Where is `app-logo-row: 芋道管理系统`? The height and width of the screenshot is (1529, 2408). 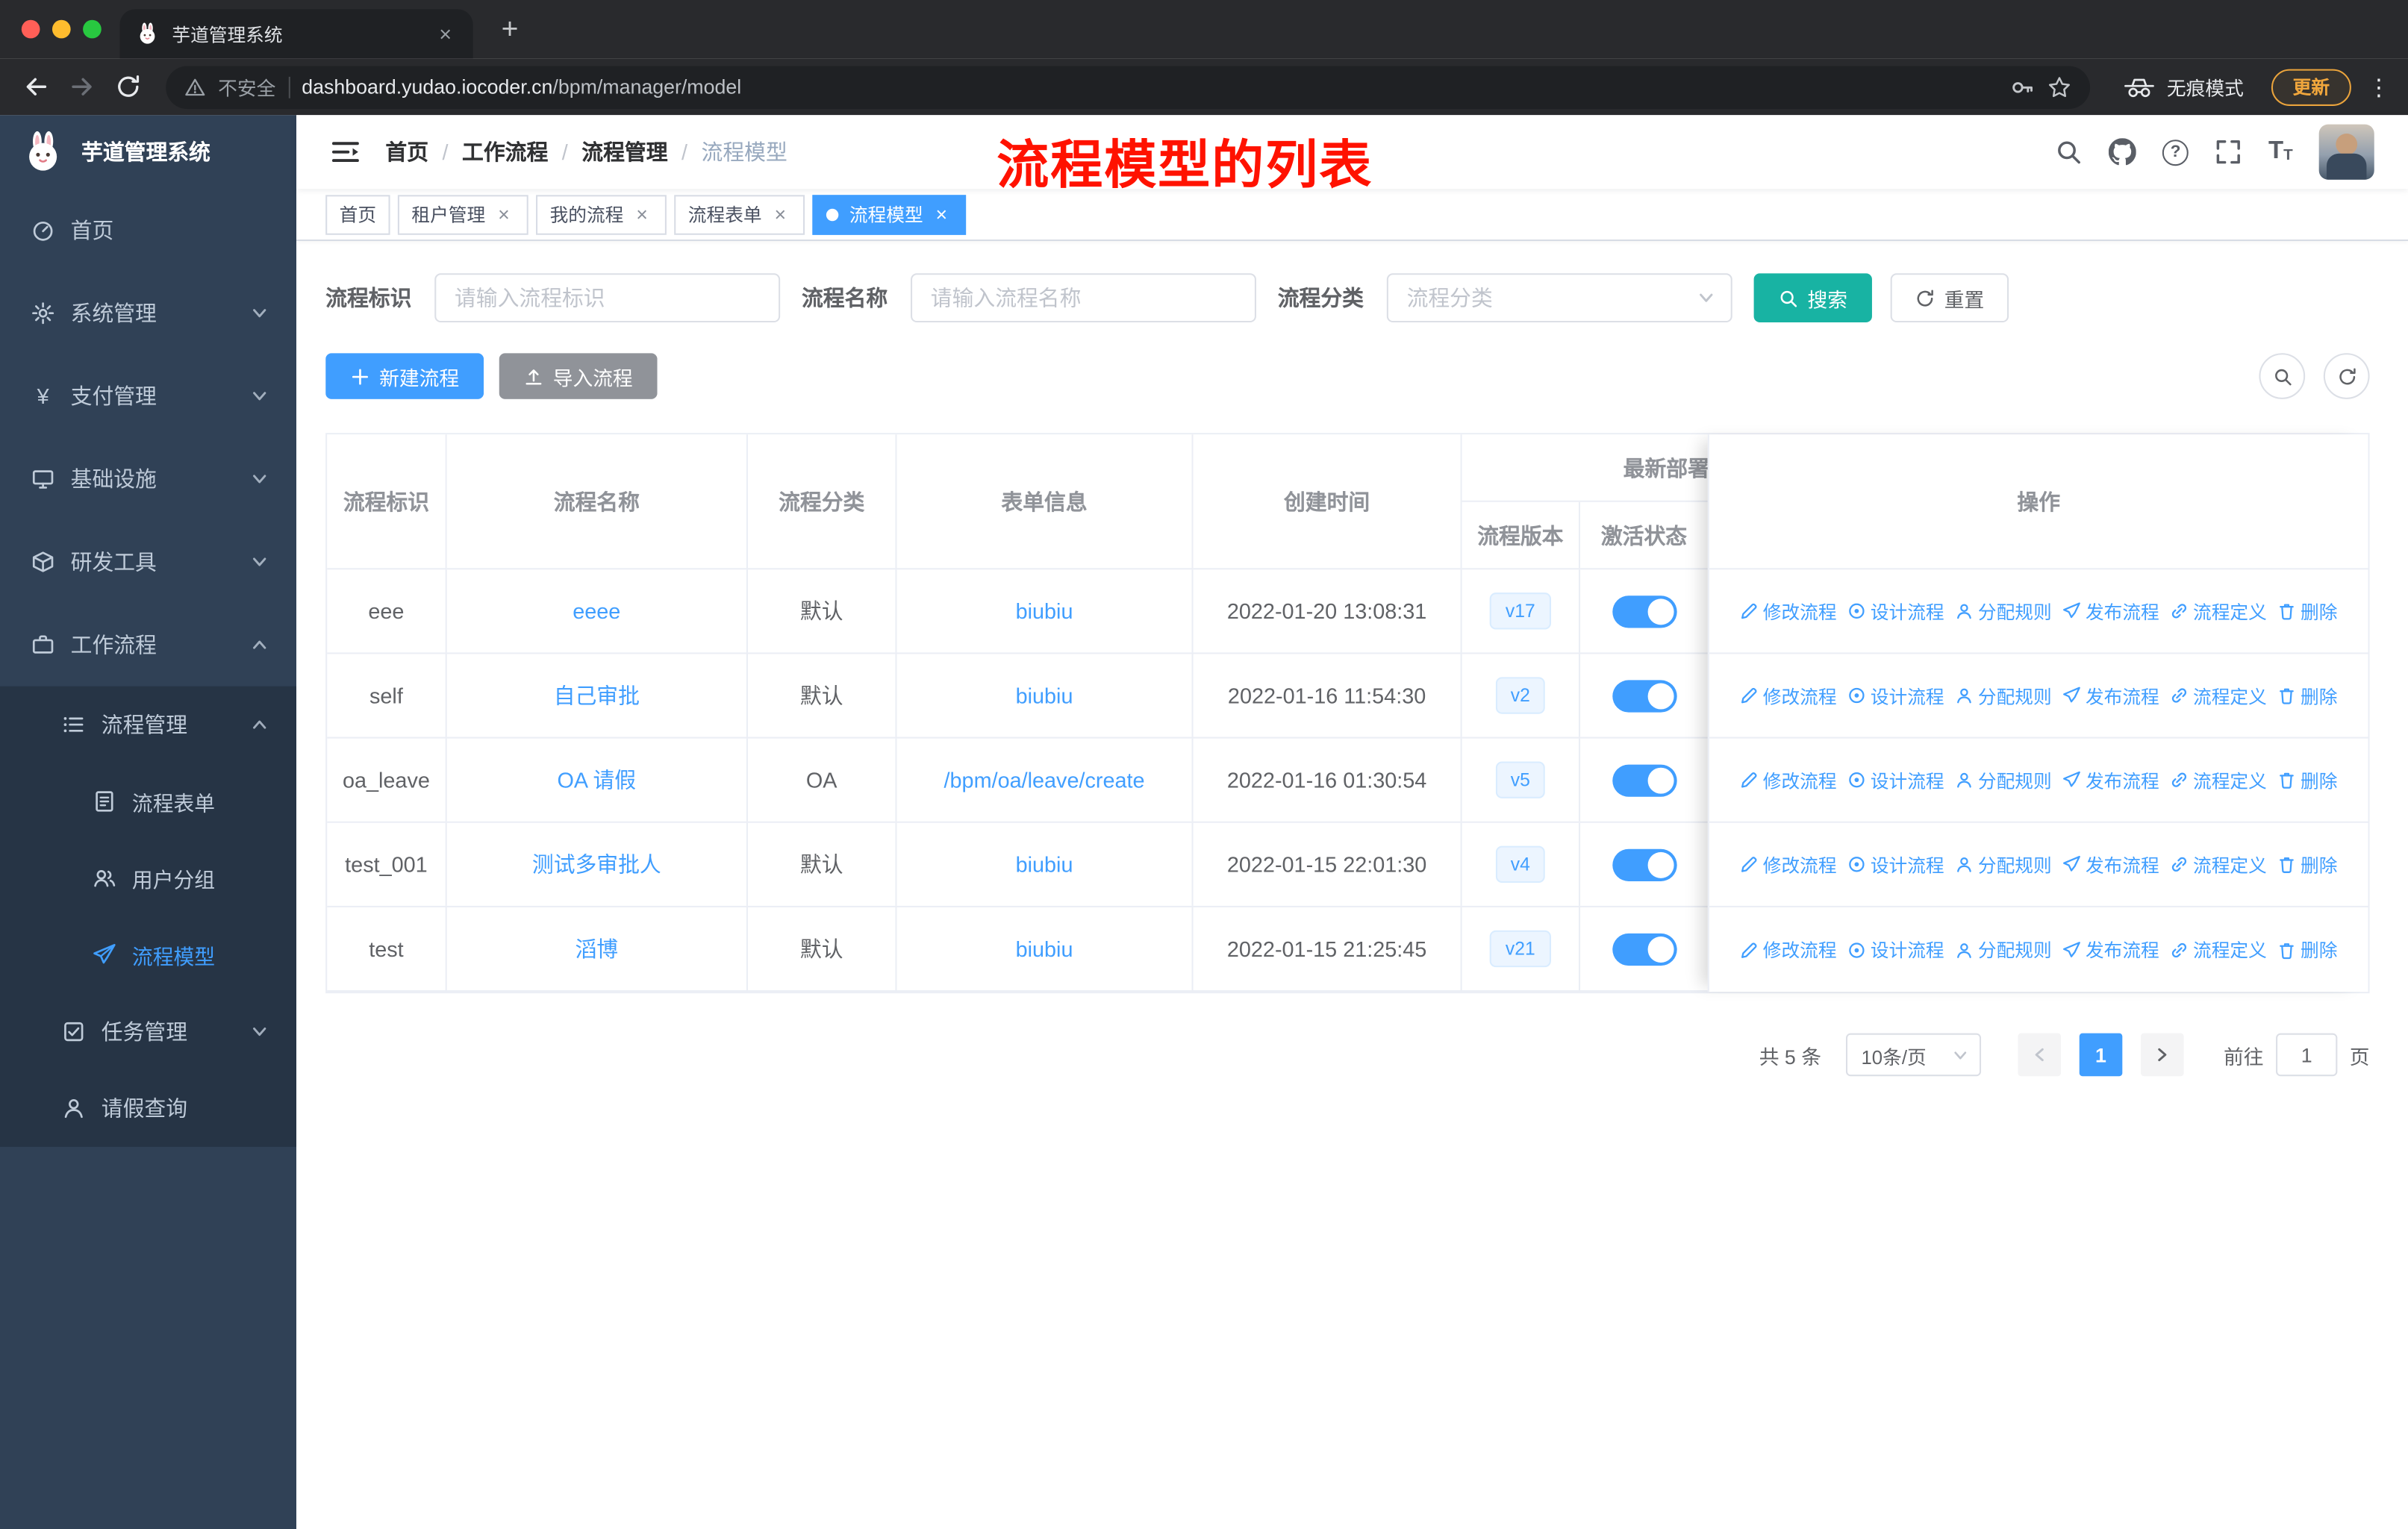 app-logo-row: 芋道管理系统 is located at coordinates (148, 152).